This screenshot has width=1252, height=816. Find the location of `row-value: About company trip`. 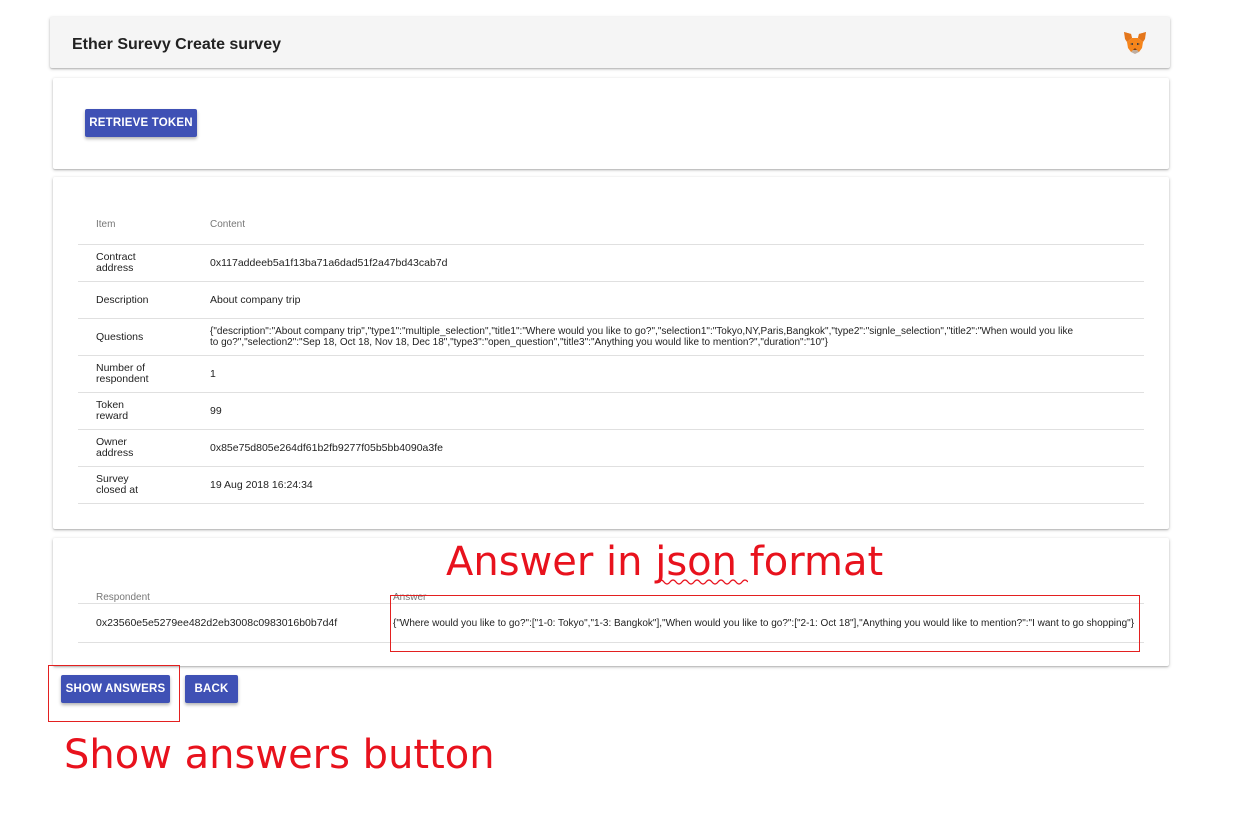

row-value: About company trip is located at coordinates (677, 300).